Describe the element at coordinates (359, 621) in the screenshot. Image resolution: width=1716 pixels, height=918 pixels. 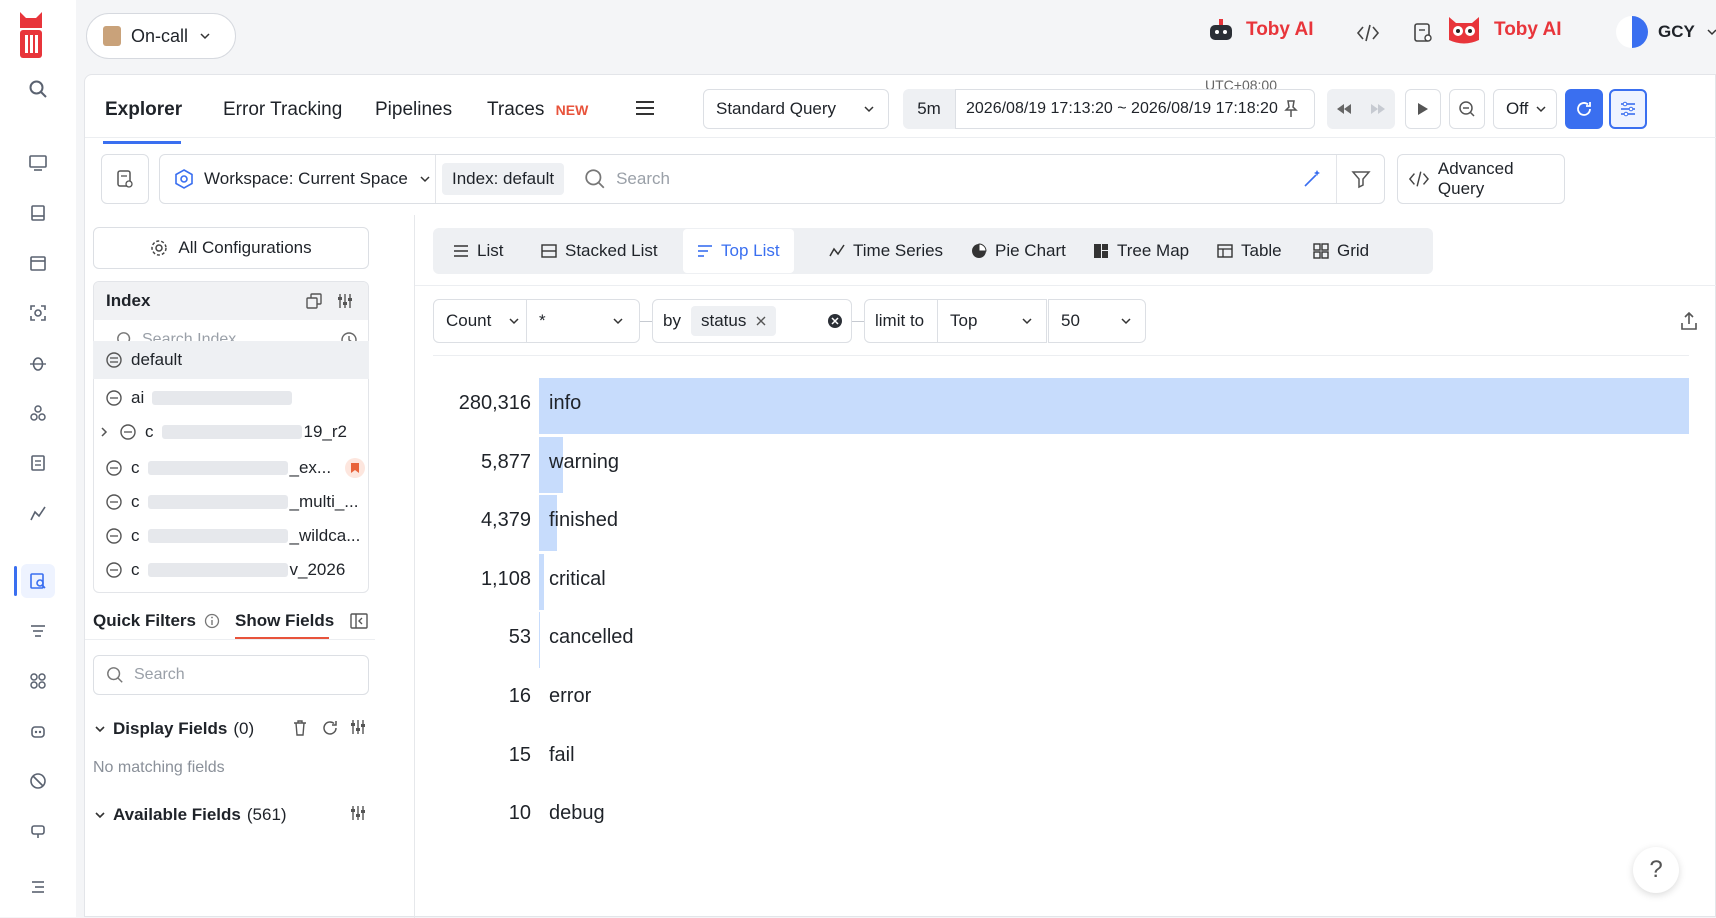
I see `collapse-panel-icon` at that location.